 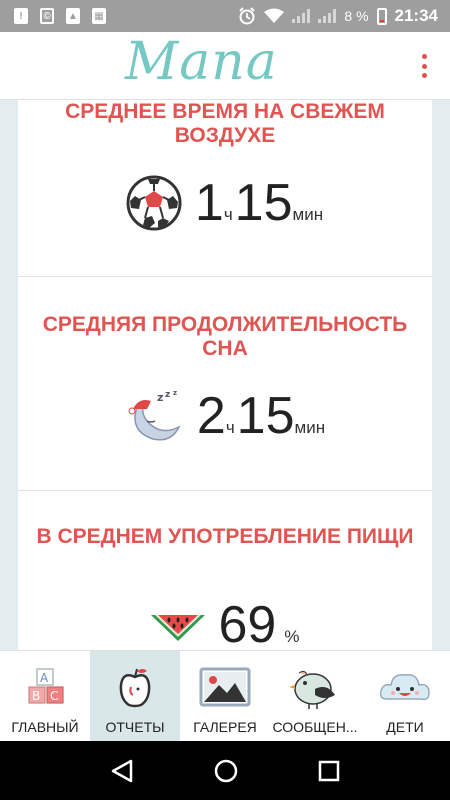 I want to click on svg-text: A, so click(x=44, y=678).